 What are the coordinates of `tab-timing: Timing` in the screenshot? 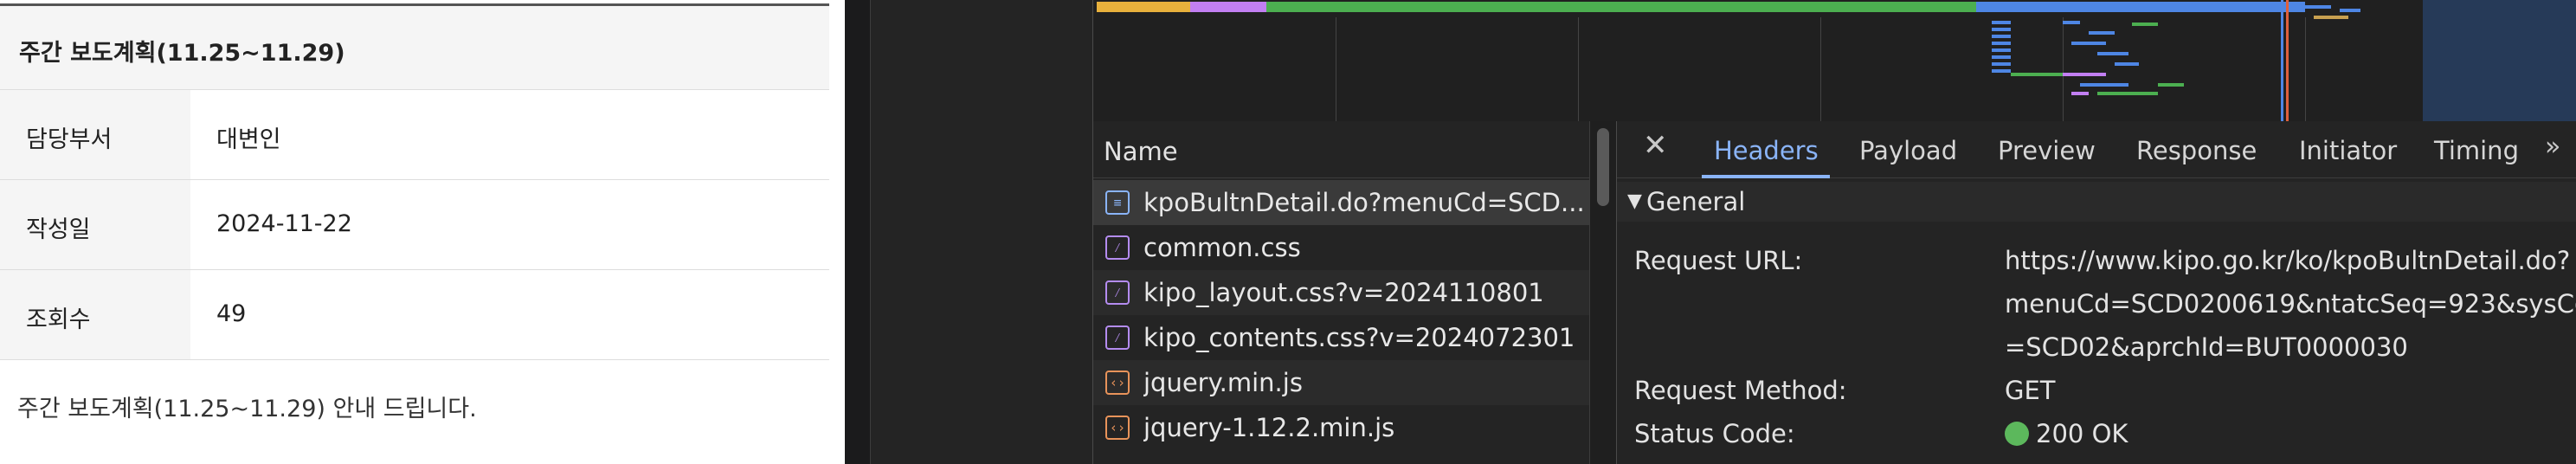 It's located at (2476, 150).